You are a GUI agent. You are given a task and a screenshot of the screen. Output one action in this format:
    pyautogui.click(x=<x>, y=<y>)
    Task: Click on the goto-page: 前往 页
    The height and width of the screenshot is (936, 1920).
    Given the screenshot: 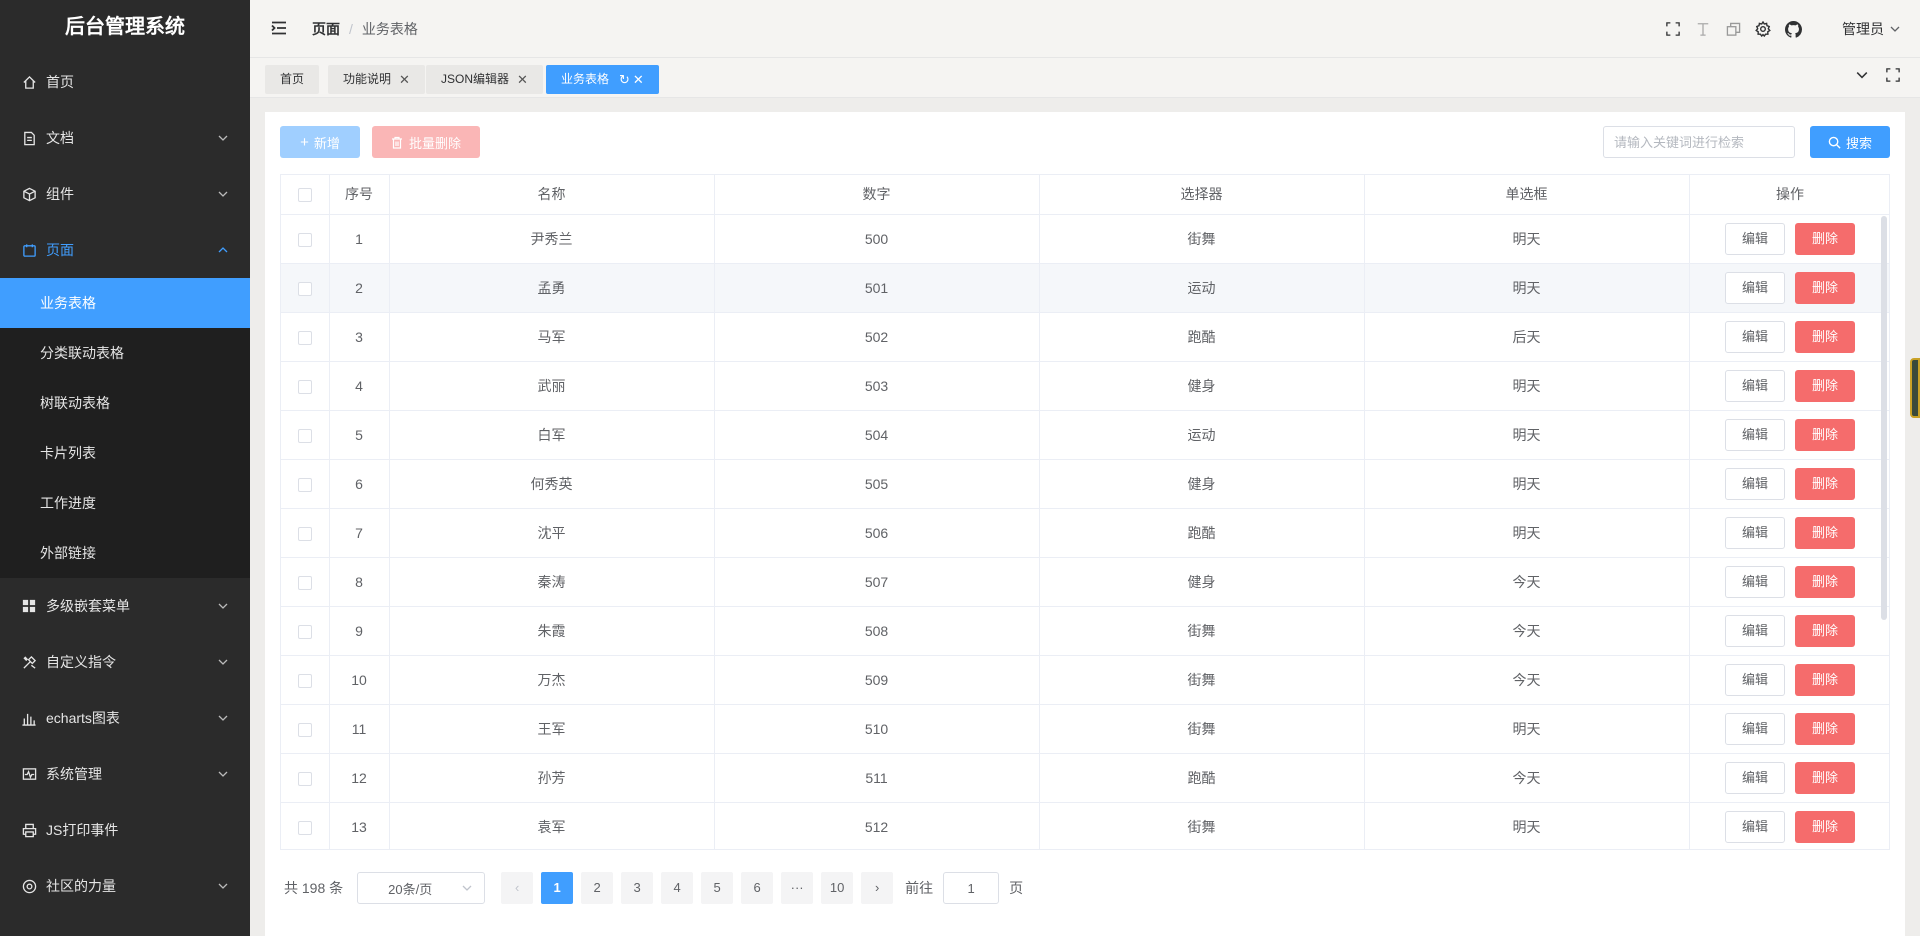 What is the action you would take?
    pyautogui.click(x=964, y=888)
    